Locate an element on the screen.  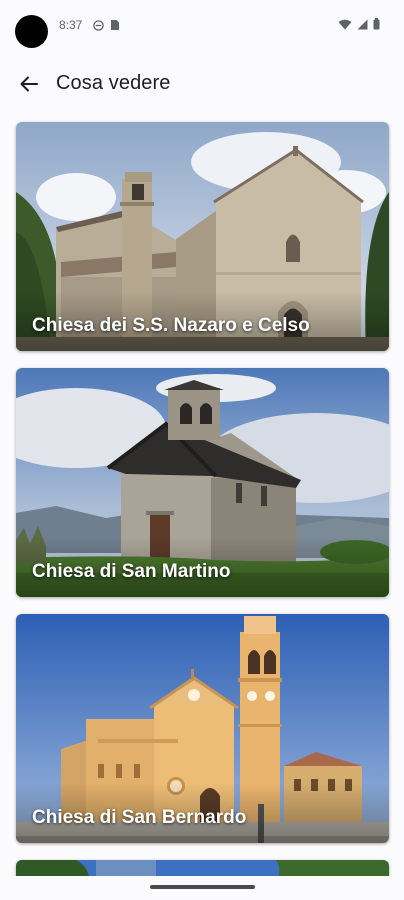
place-name-label: Chiesa di San Bernardo is located at coordinates (139, 817).